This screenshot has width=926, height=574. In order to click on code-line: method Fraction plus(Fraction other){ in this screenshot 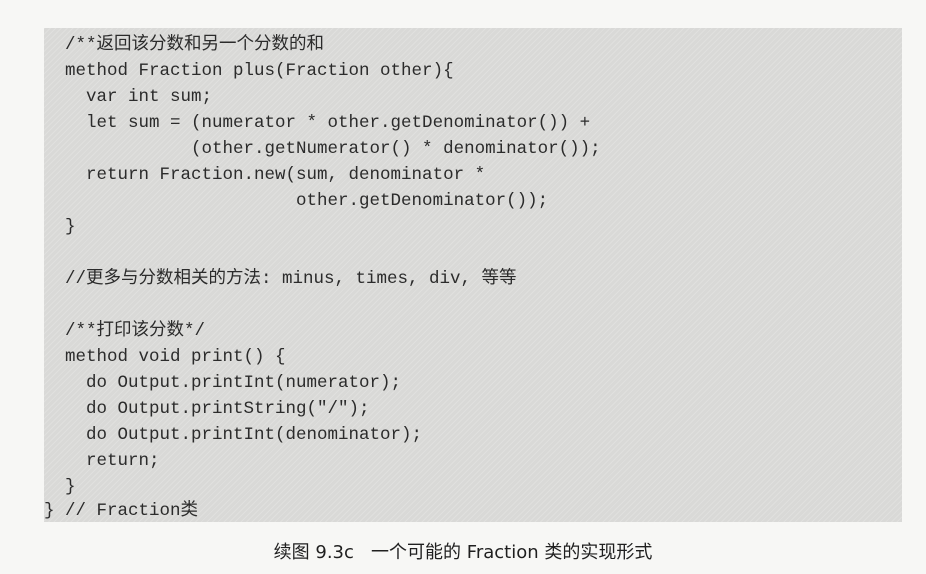, I will do `click(249, 71)`.